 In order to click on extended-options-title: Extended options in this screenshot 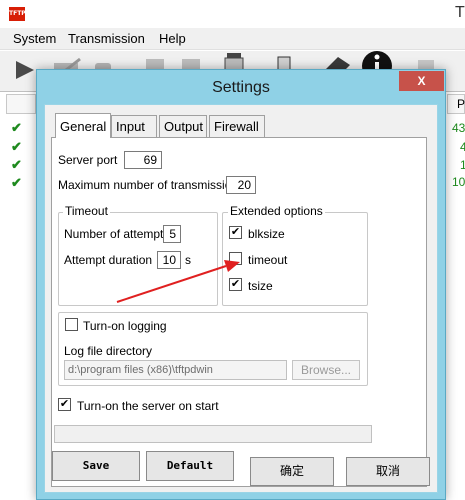, I will do `click(276, 211)`.